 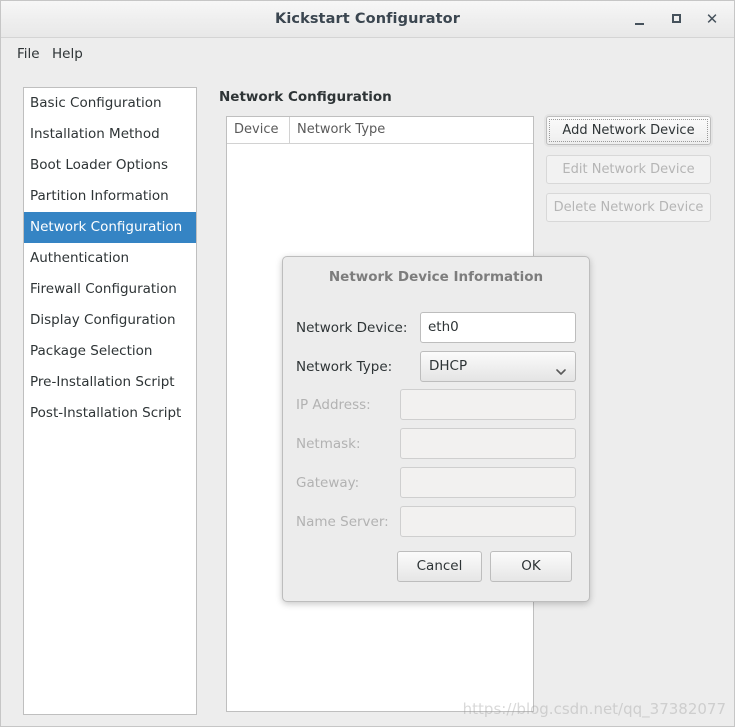 I want to click on maximize-button, so click(x=676, y=19).